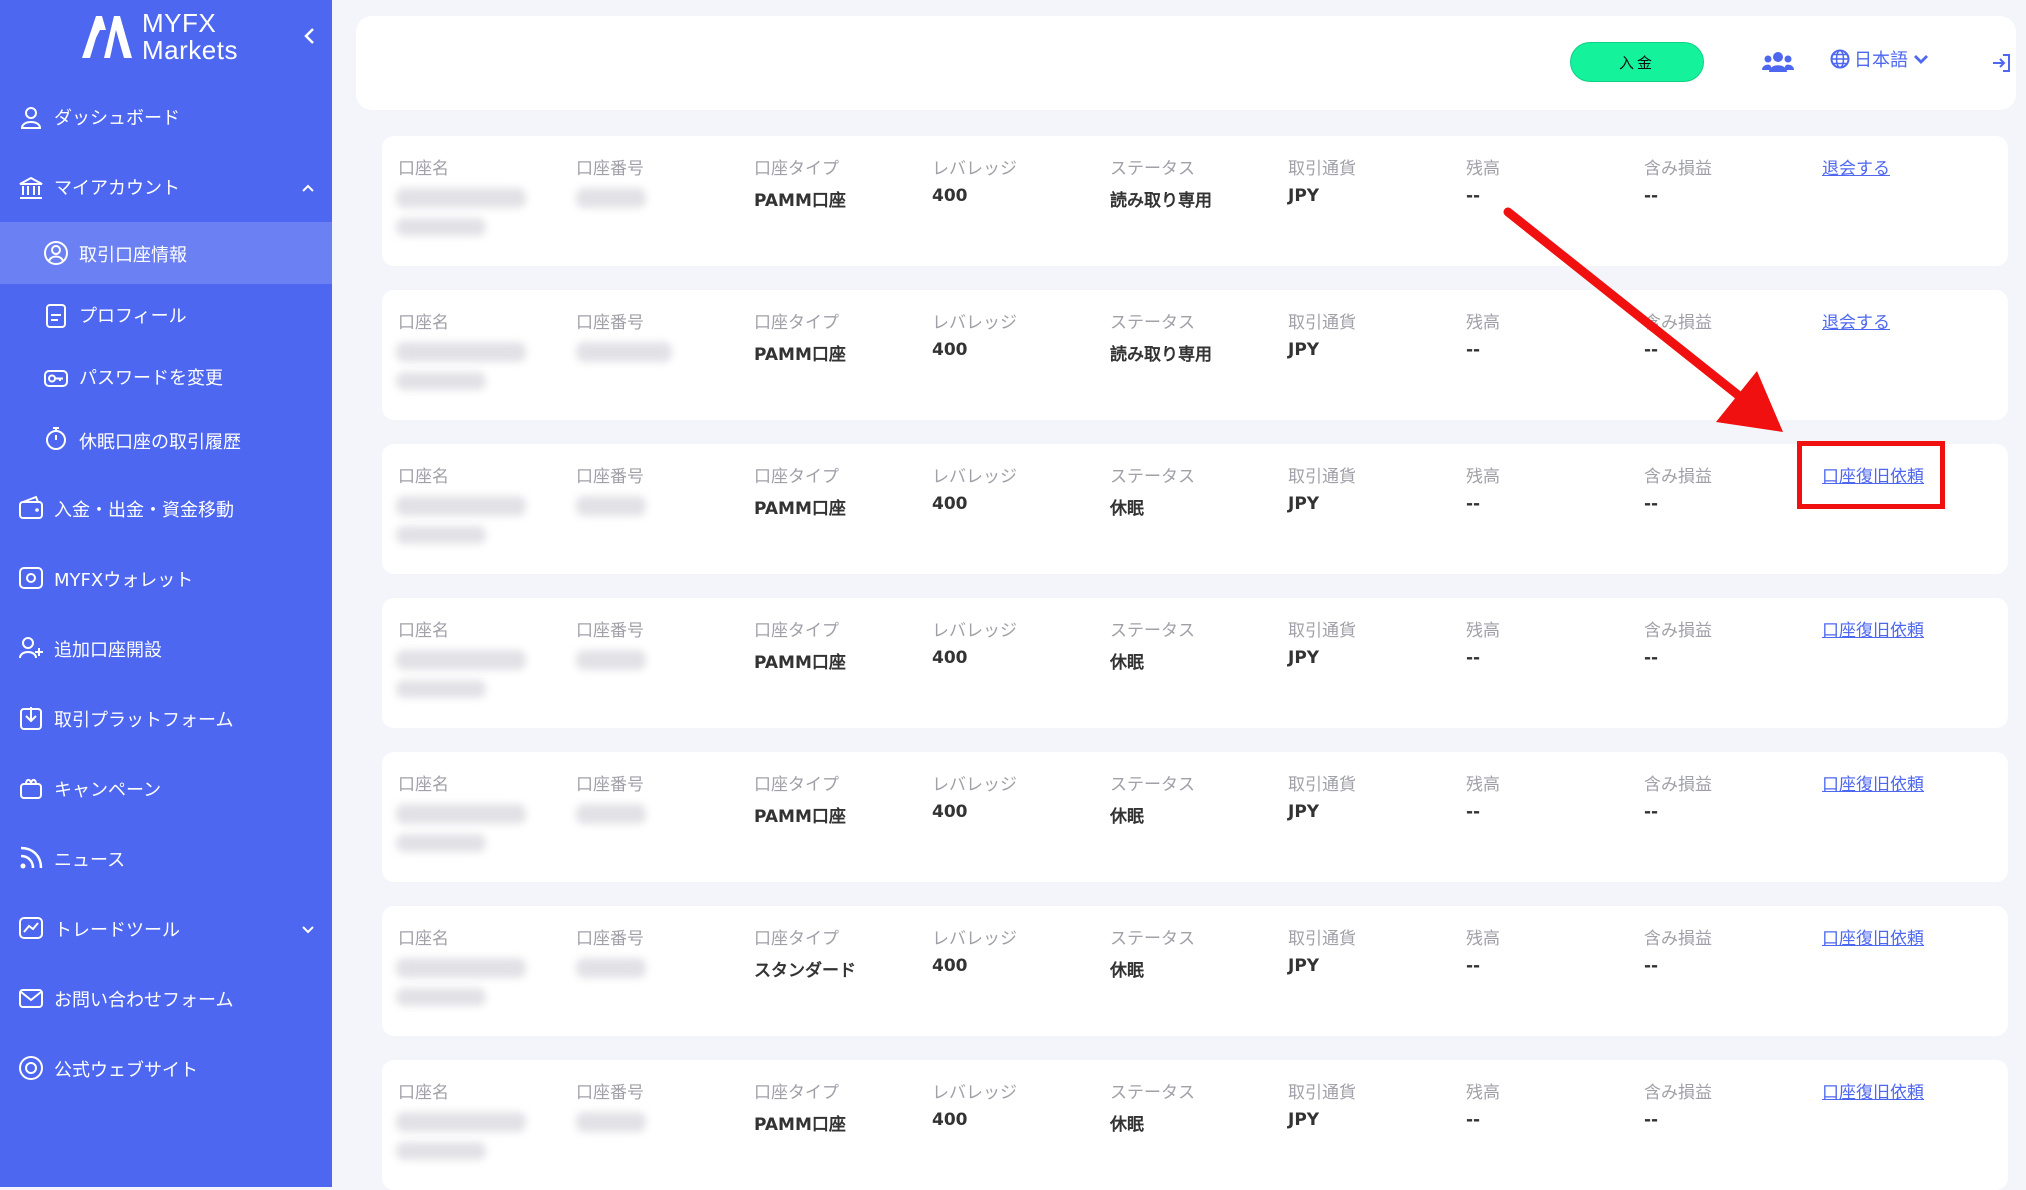 Image resolution: width=2026 pixels, height=1190 pixels. Describe the element at coordinates (151, 378) in the screenshot. I see `sidebar-item-label: パスワードを変更` at that location.